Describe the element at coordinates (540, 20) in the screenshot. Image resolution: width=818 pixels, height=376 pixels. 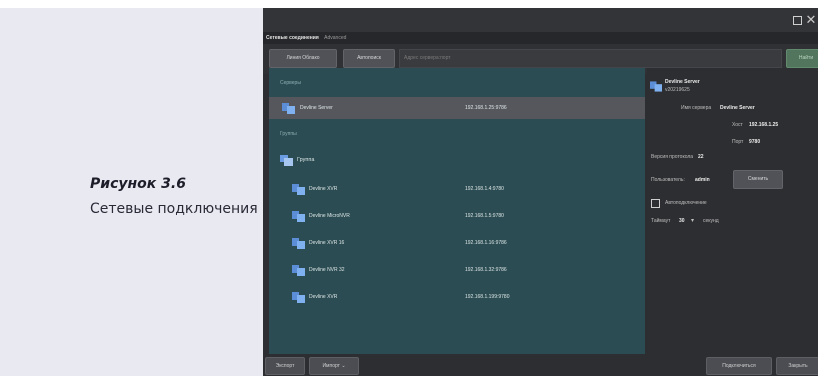
I see `title-bar: ✕` at that location.